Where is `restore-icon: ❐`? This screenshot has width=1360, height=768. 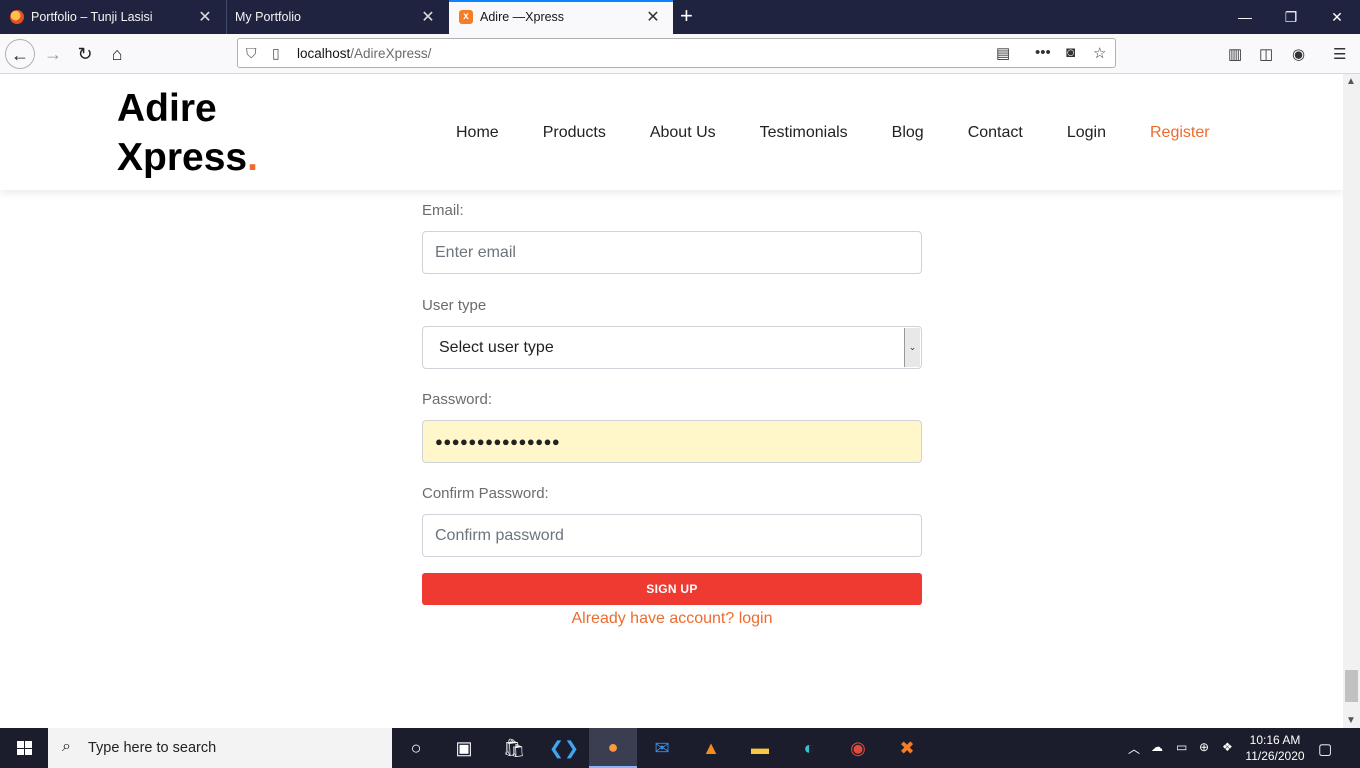 restore-icon: ❐ is located at coordinates (1291, 17).